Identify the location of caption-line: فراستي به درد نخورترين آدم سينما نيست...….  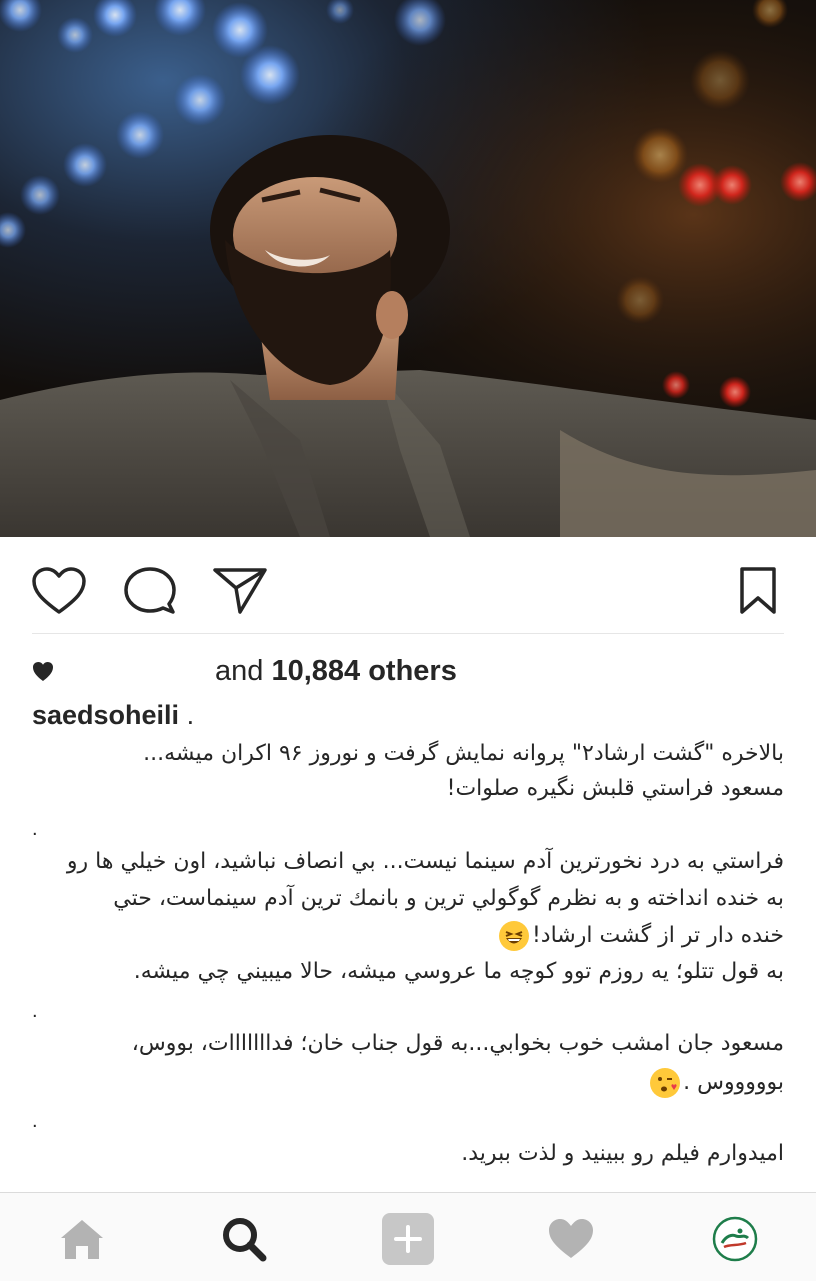
(425, 861).